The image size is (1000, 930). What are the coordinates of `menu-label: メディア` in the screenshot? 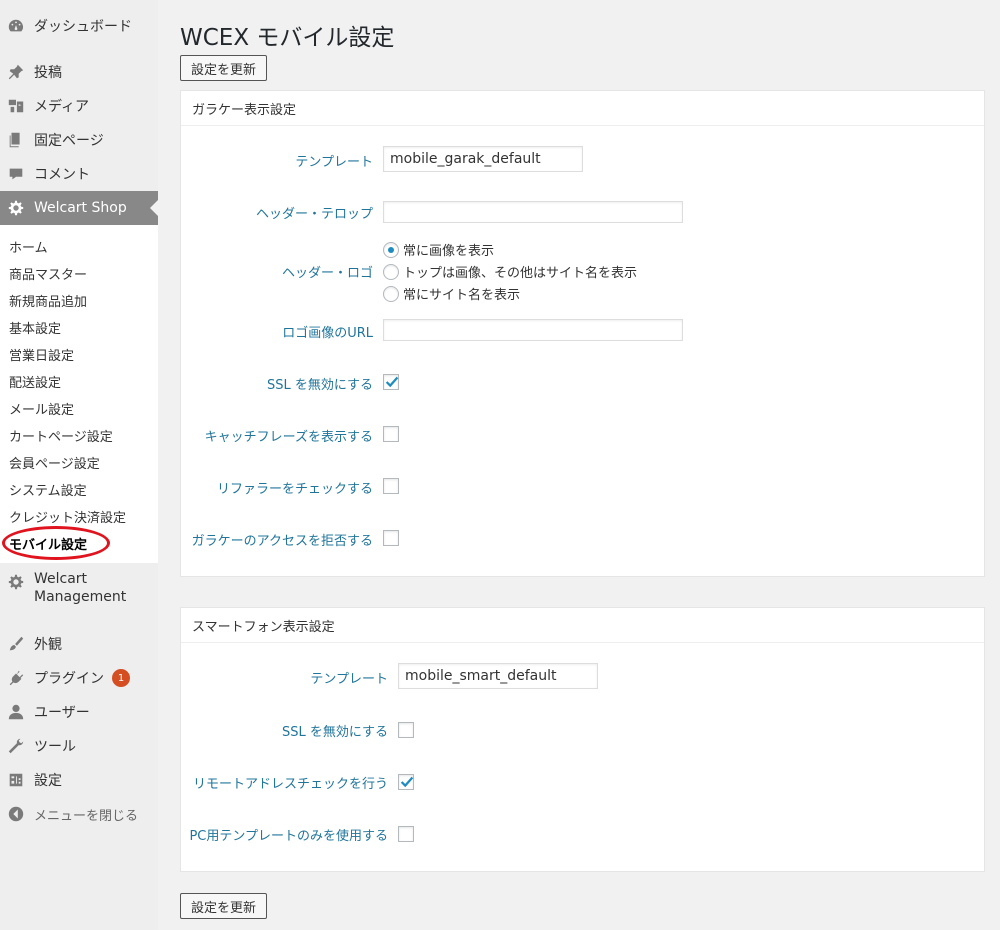 It's located at (62, 107).